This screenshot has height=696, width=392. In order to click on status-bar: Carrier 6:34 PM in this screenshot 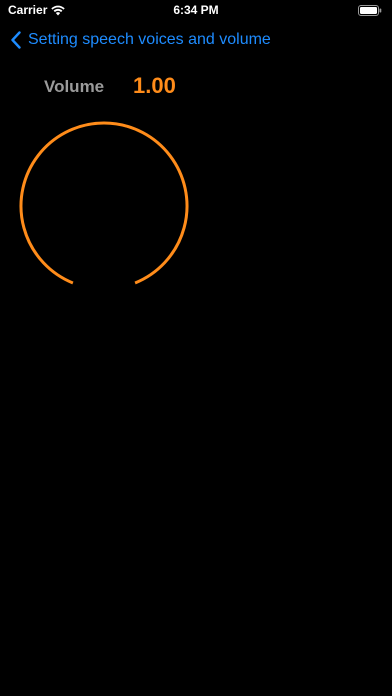, I will do `click(196, 11)`.